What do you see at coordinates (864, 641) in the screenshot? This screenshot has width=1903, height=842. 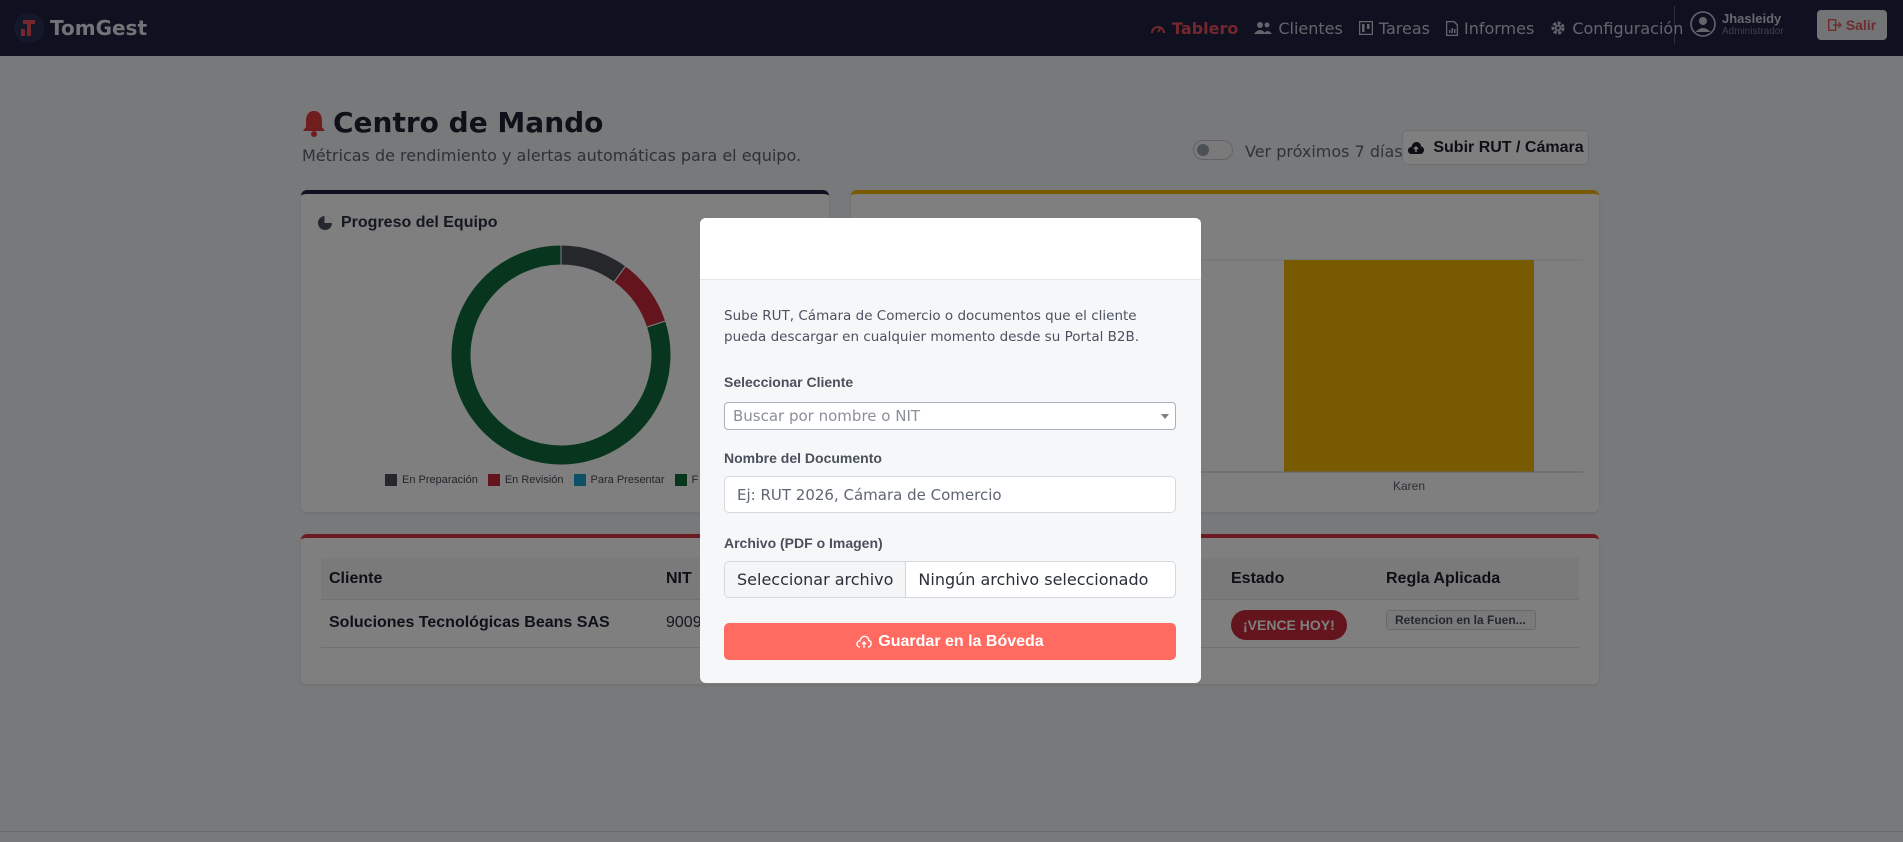 I see `cloud-upload-icon` at bounding box center [864, 641].